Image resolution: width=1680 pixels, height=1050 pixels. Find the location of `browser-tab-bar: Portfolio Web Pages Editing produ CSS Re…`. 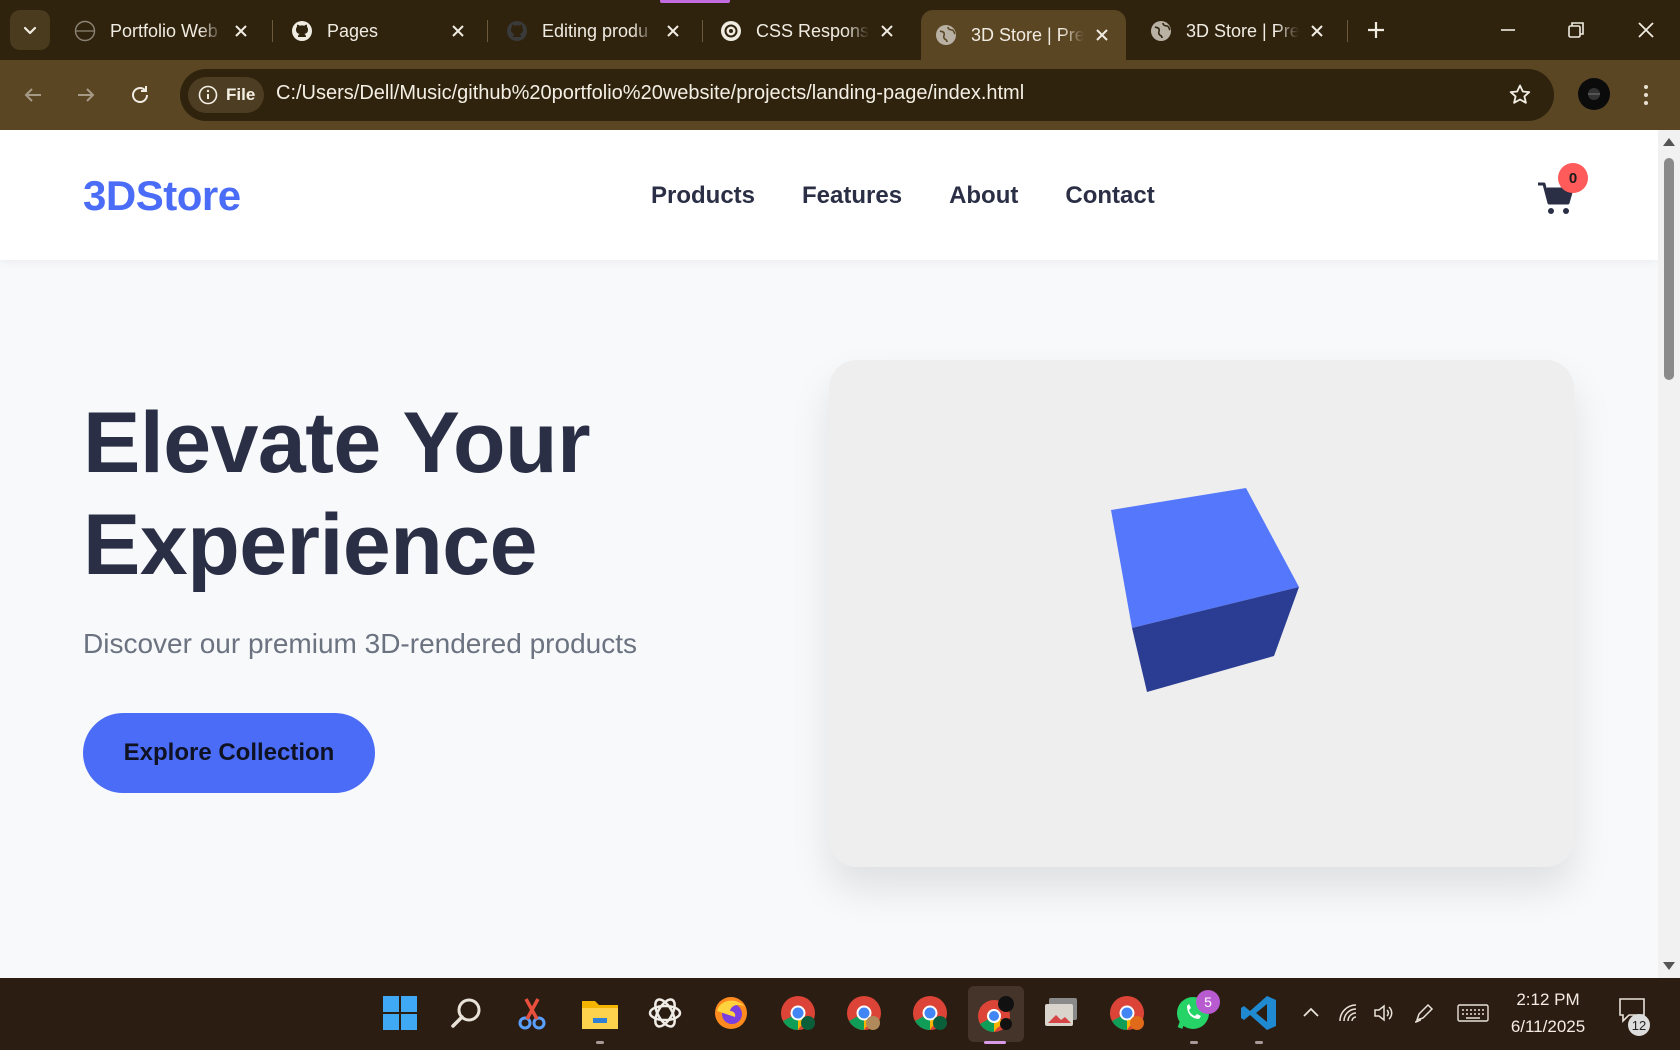

browser-tab-bar: Portfolio Web Pages Editing produ CSS Re… is located at coordinates (840, 30).